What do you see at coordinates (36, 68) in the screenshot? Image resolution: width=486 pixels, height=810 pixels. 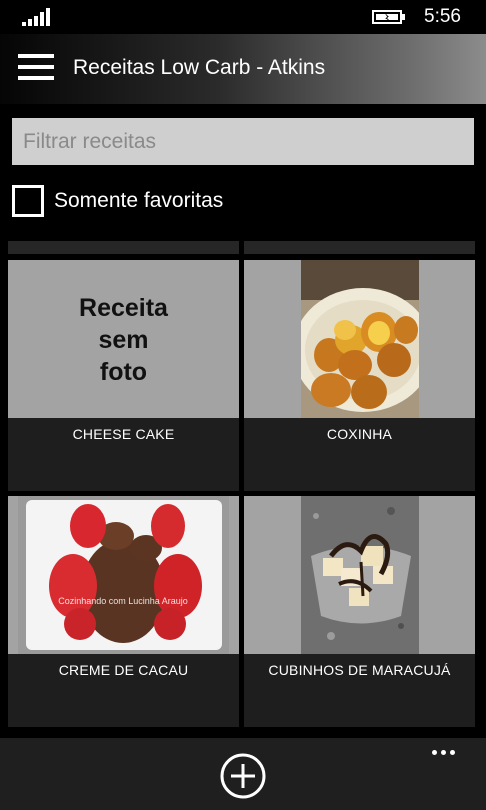 I see `hamburger-menu-icon` at bounding box center [36, 68].